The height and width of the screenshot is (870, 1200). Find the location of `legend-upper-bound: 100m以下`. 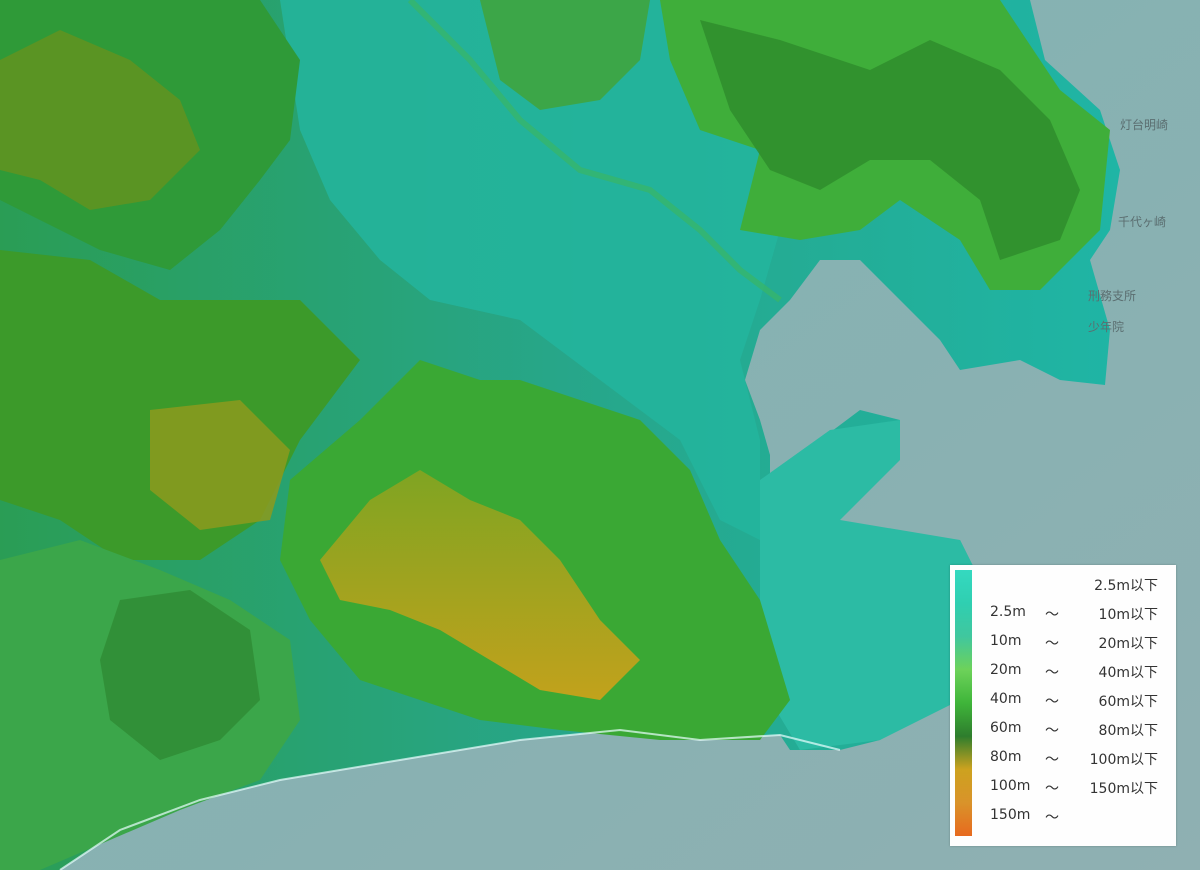

legend-upper-bound: 100m以下 is located at coordinates (1123, 760).